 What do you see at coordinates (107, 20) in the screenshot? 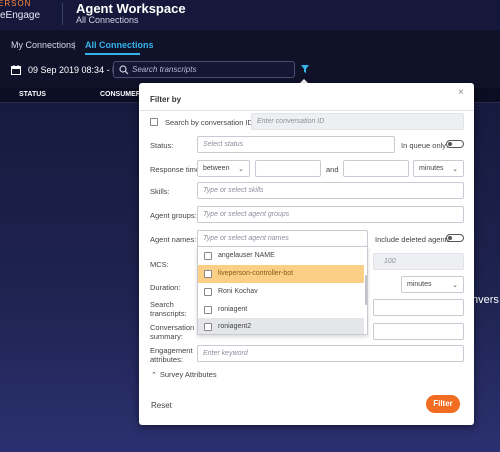
I see `app-subtitle: All Connections` at bounding box center [107, 20].